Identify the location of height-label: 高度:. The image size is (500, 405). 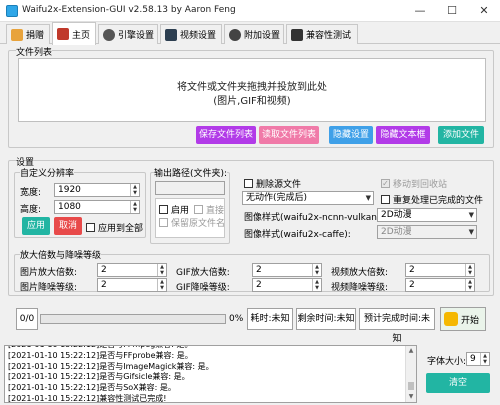
(31, 210).